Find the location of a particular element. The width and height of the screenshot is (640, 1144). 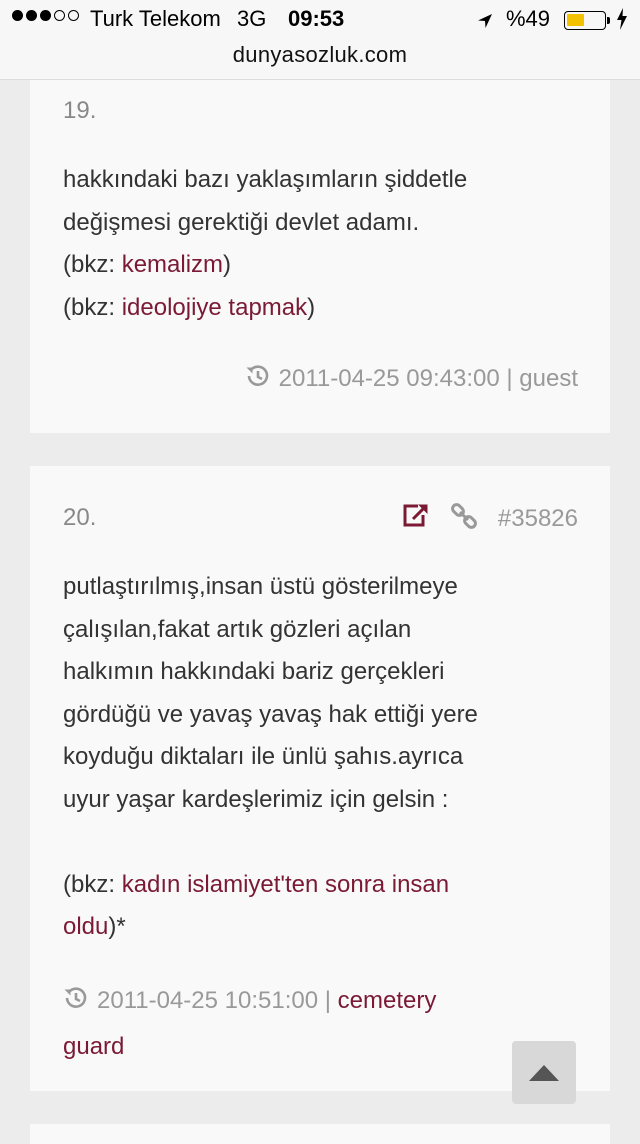

clock: 09:53 is located at coordinates (316, 18).